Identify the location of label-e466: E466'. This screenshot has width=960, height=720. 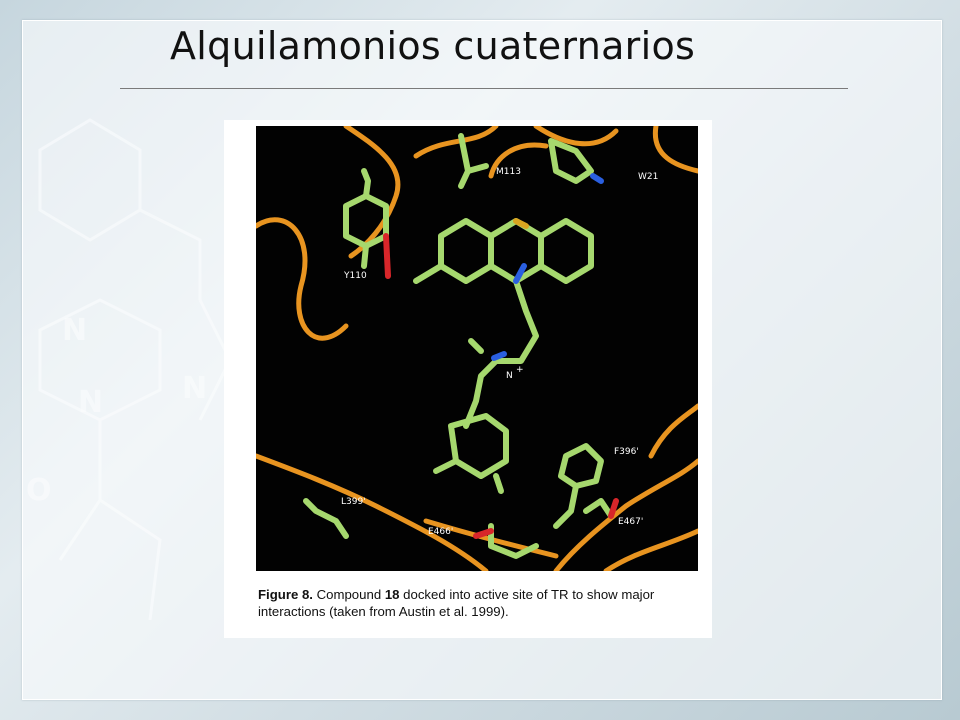
(440, 532).